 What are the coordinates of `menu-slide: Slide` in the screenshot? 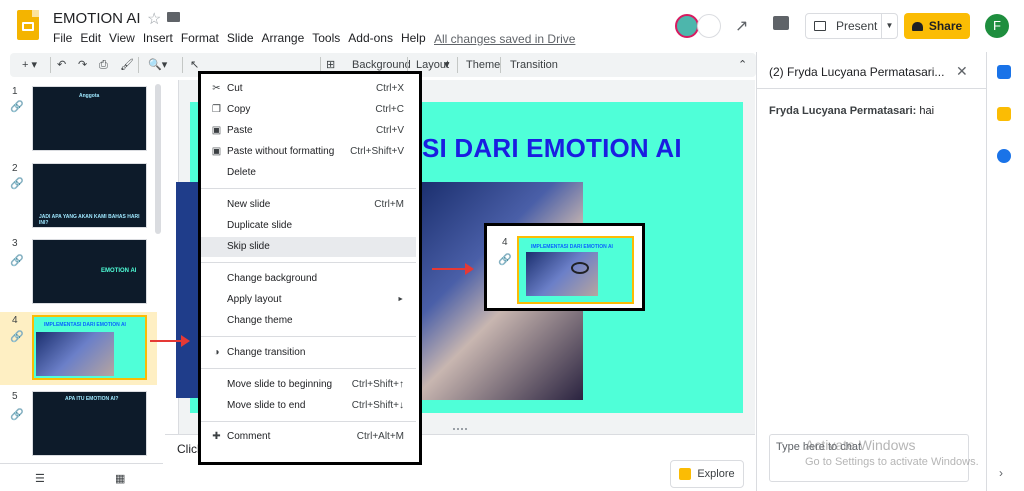 It's located at (240, 38).